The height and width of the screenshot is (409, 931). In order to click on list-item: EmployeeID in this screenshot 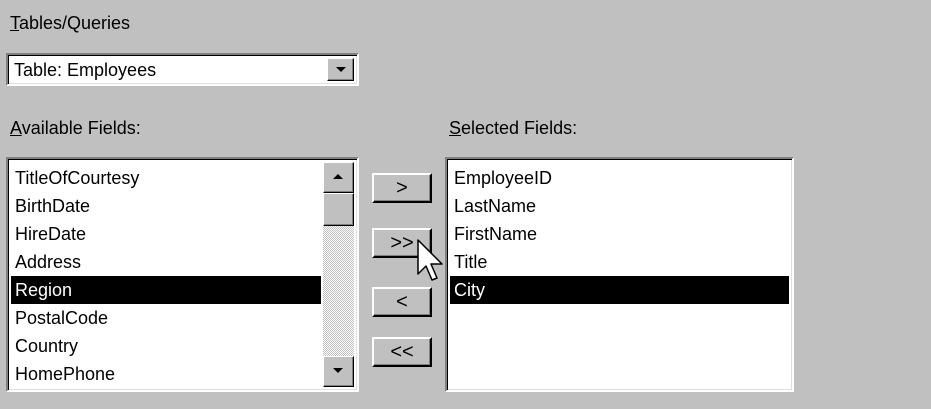, I will do `click(619, 178)`.